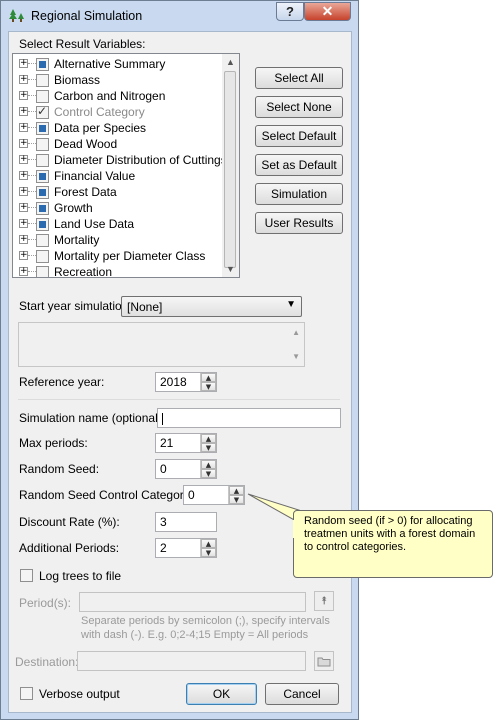  What do you see at coordinates (299, 194) in the screenshot?
I see `simulation-button: Simulation` at bounding box center [299, 194].